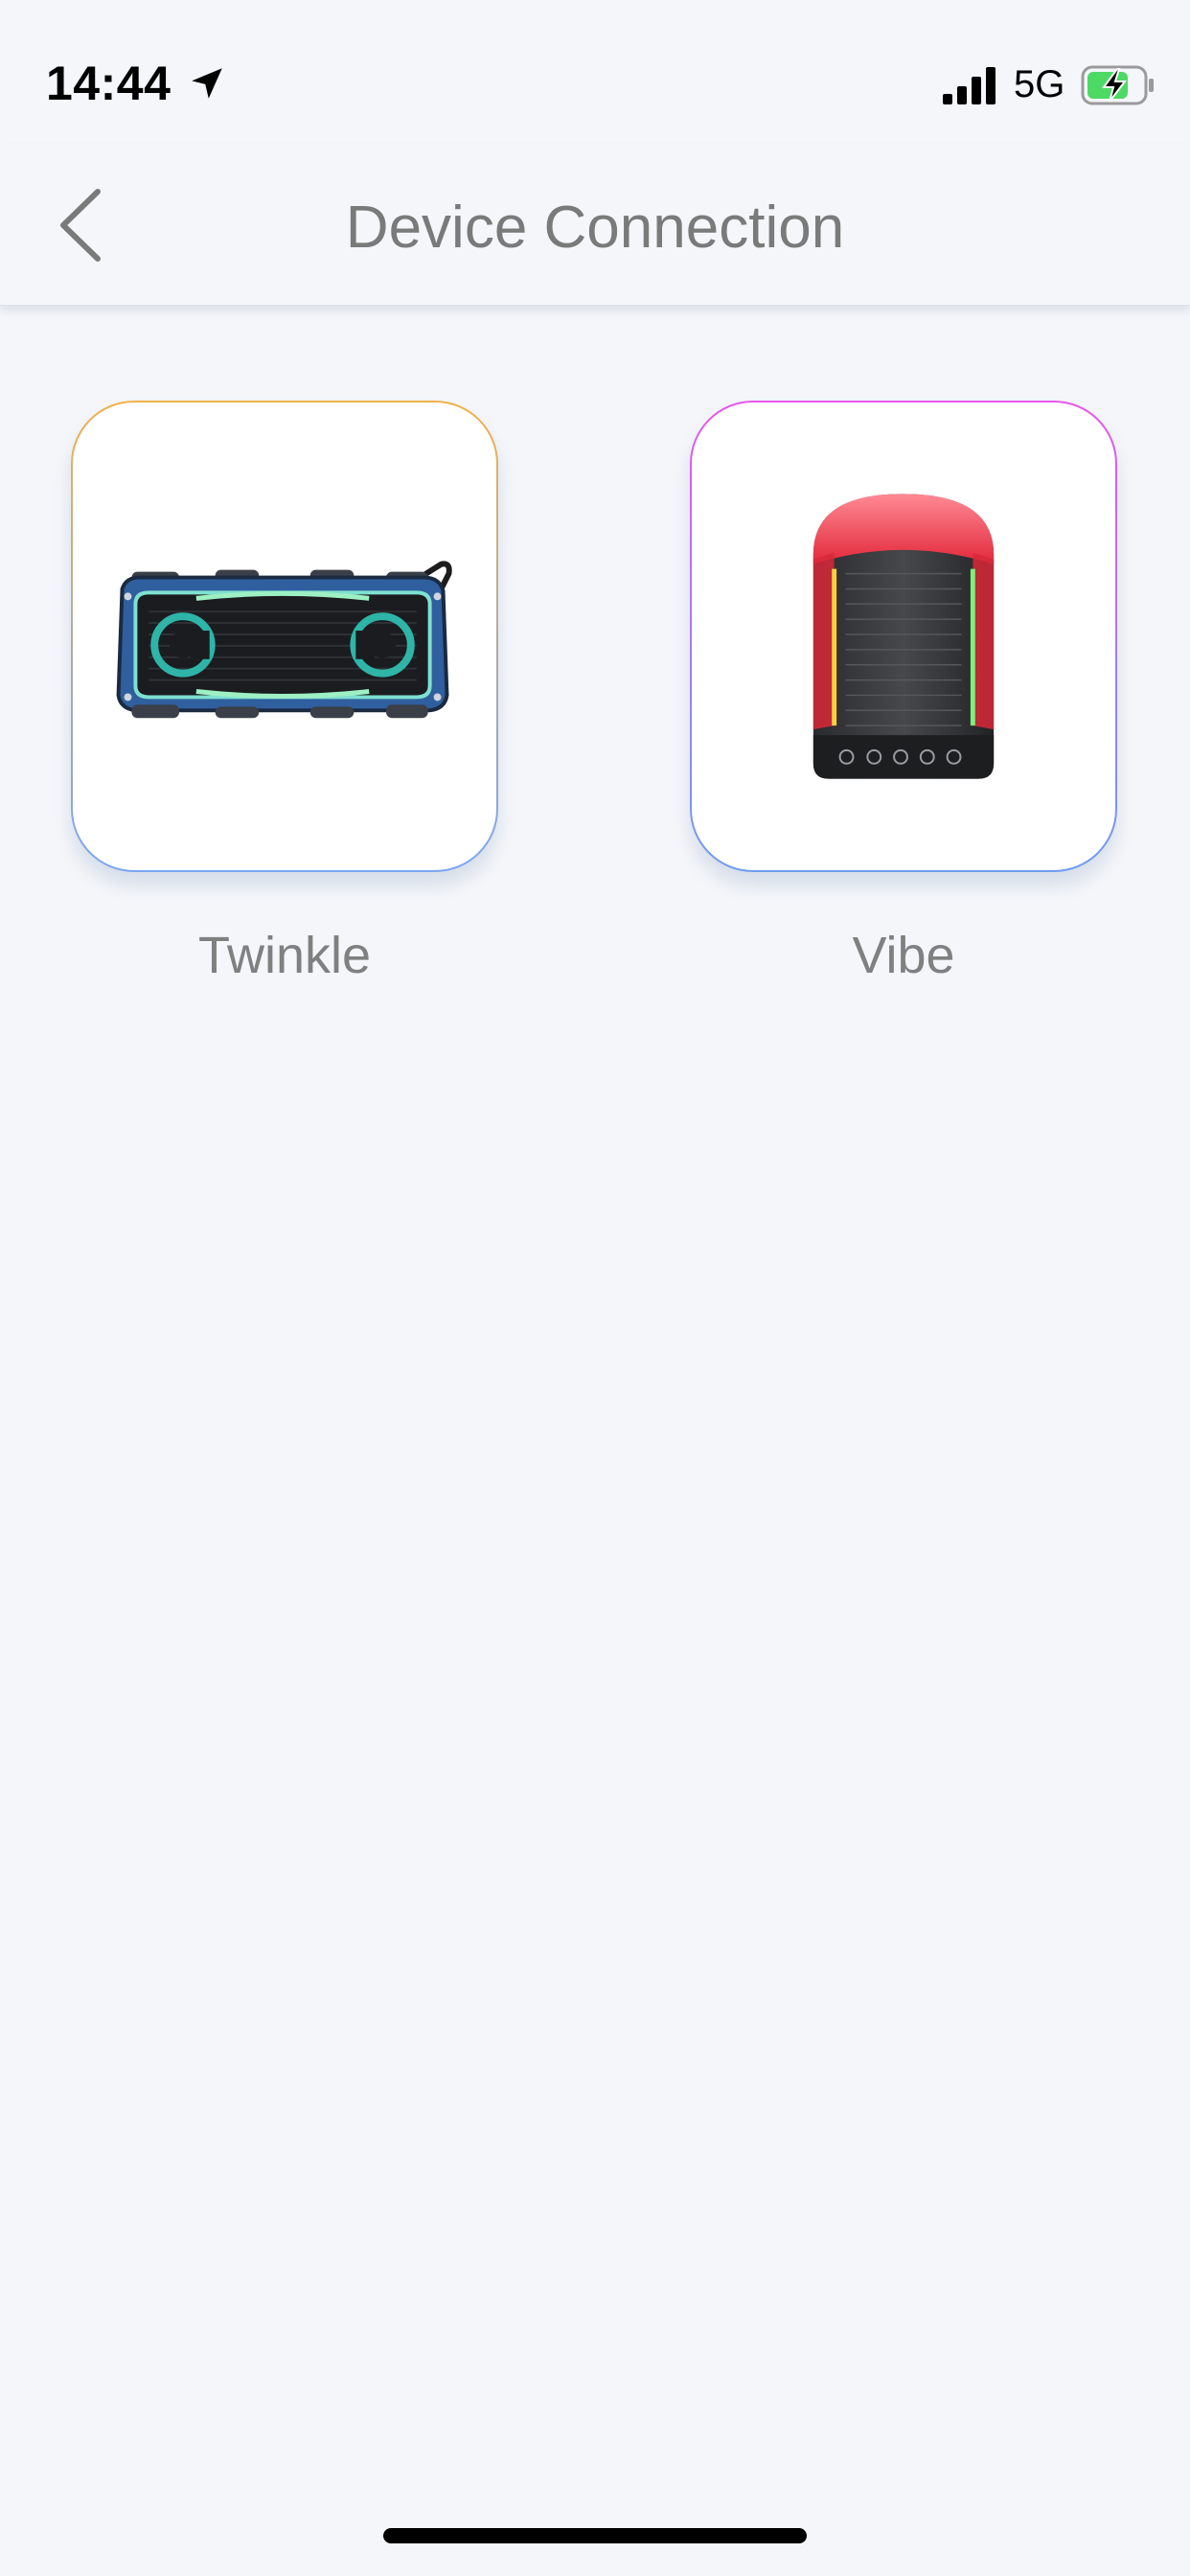 Image resolution: width=1190 pixels, height=2576 pixels. I want to click on device-card-twinkle, so click(285, 636).